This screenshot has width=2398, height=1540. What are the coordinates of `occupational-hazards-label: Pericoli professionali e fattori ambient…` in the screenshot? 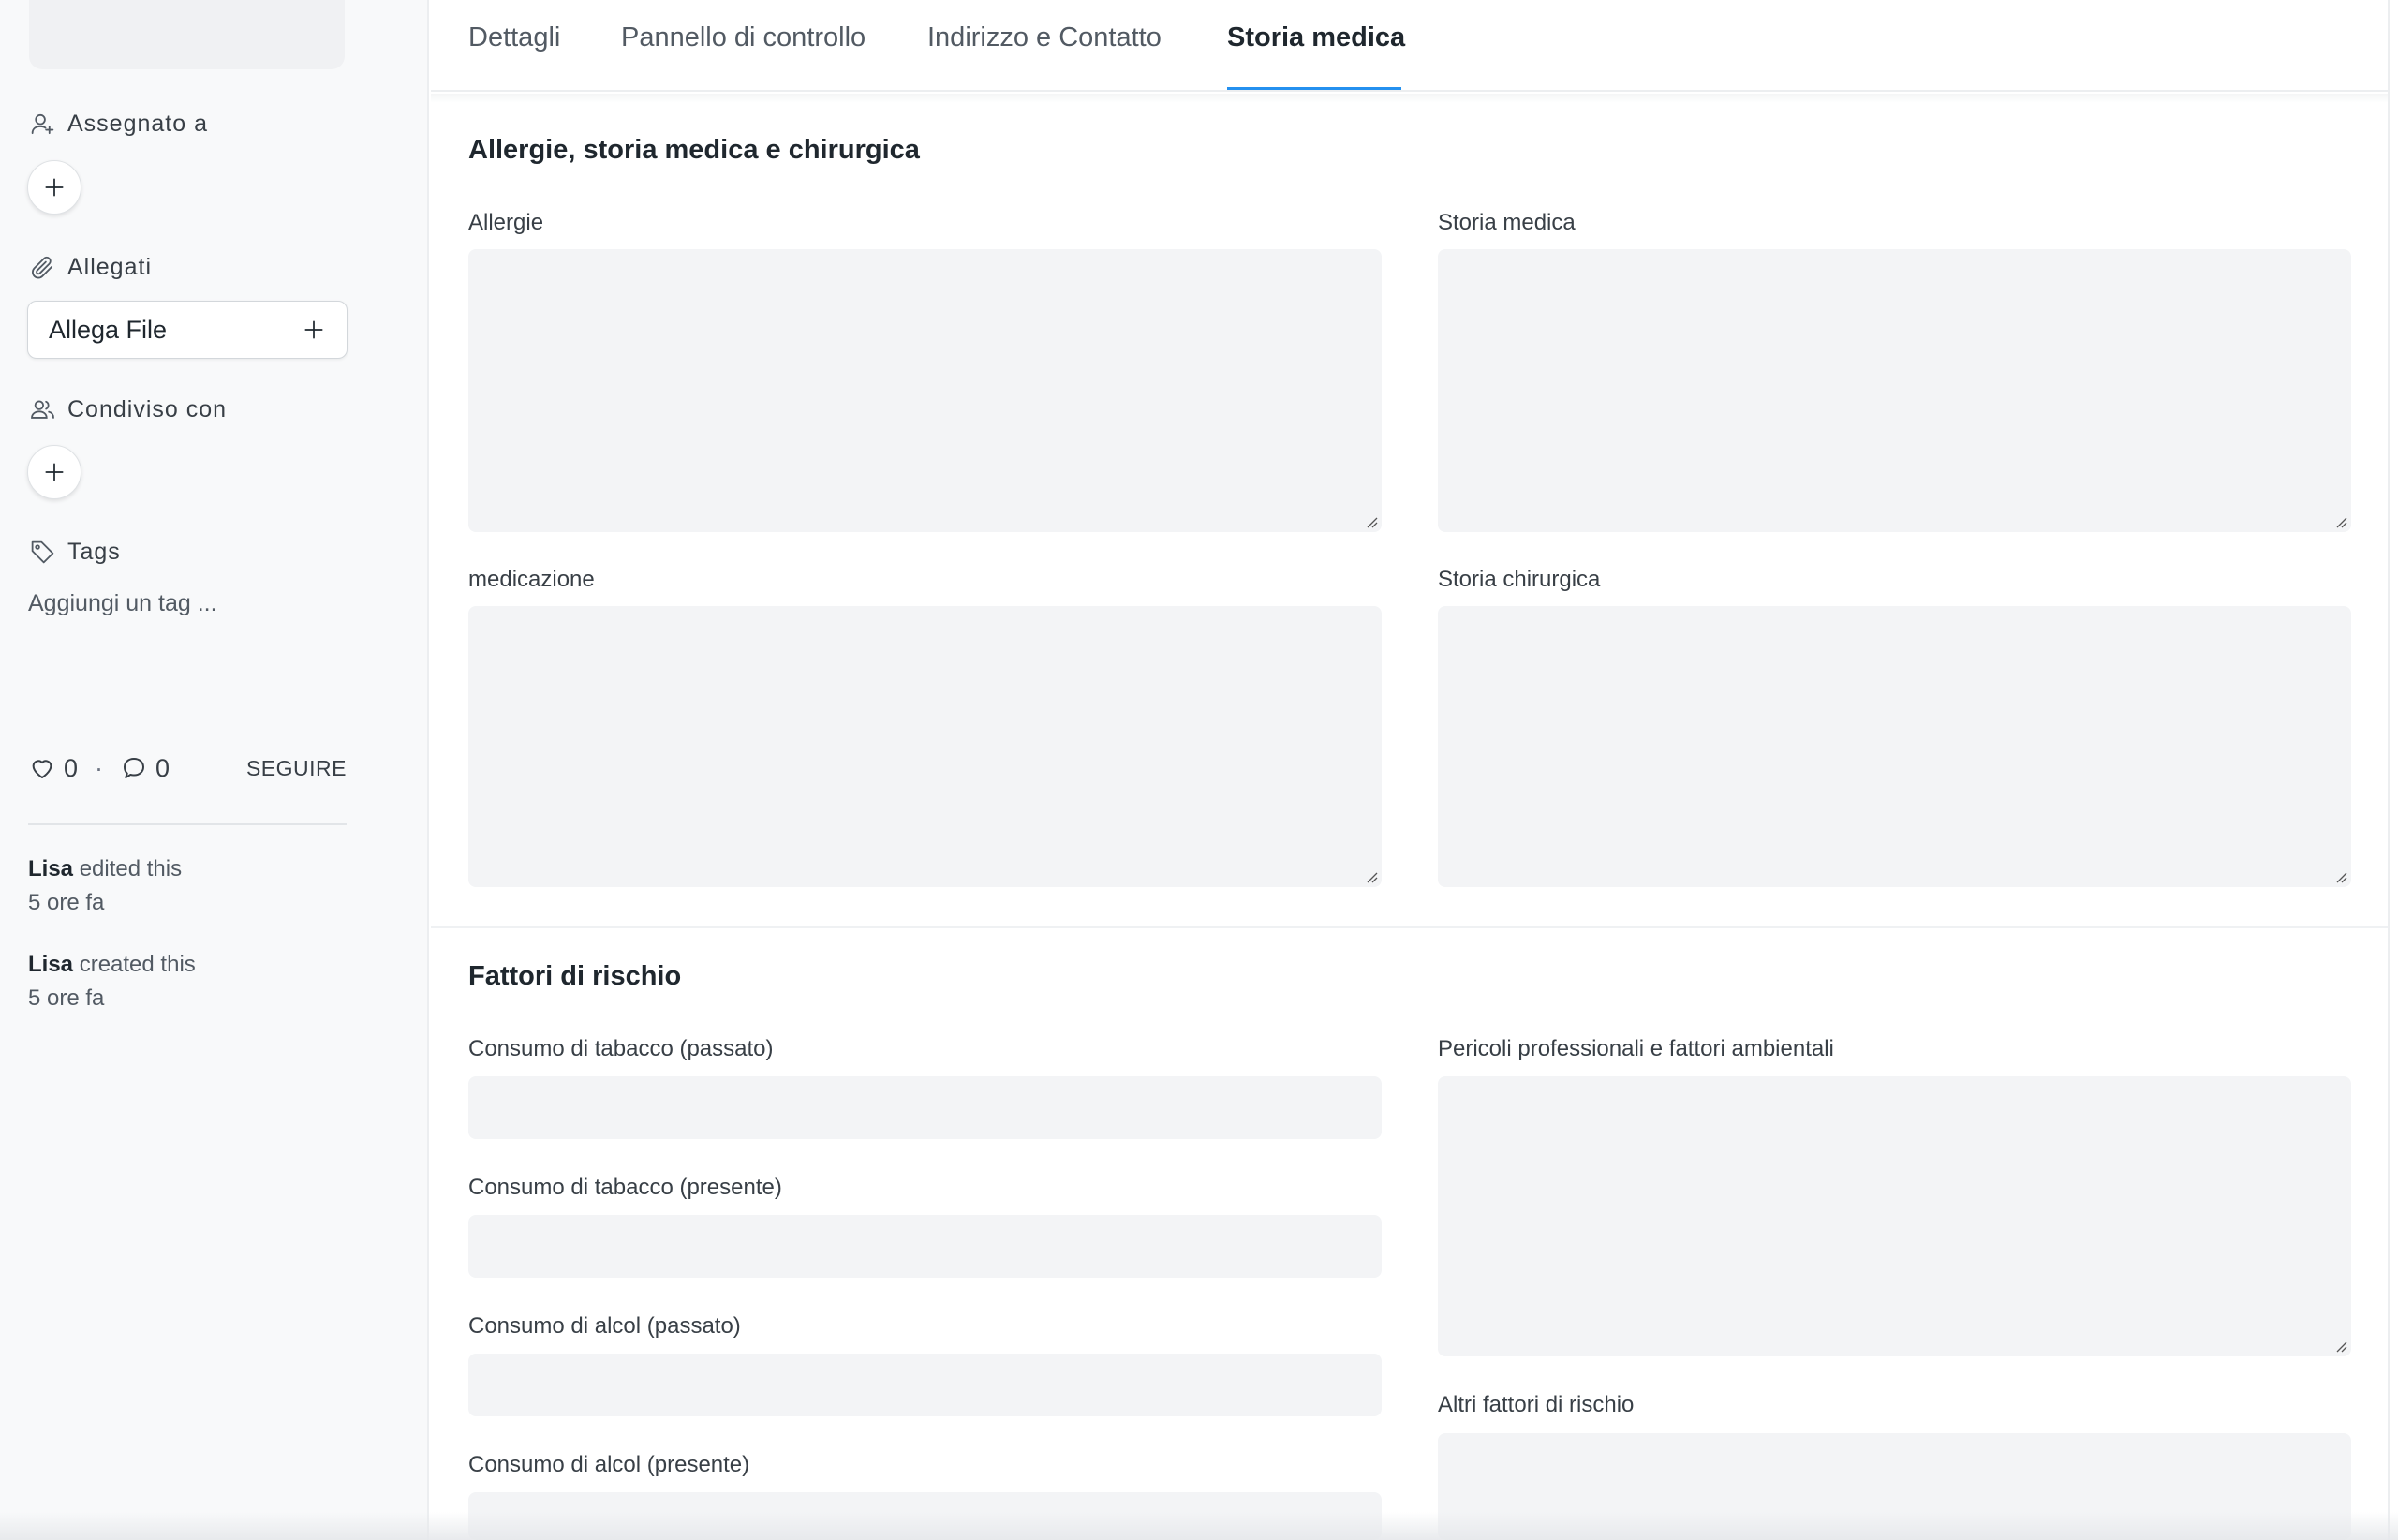 It's located at (1636, 1048).